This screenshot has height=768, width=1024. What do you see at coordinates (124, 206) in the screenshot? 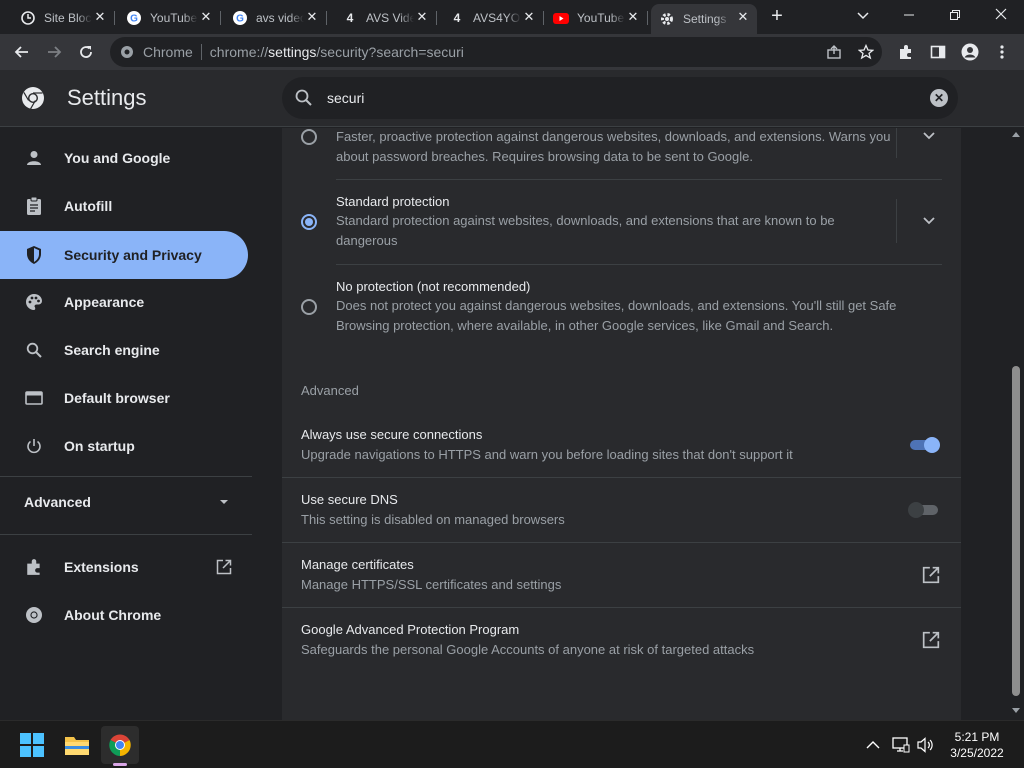
I see `sidebar-item-autofill: Autofill` at bounding box center [124, 206].